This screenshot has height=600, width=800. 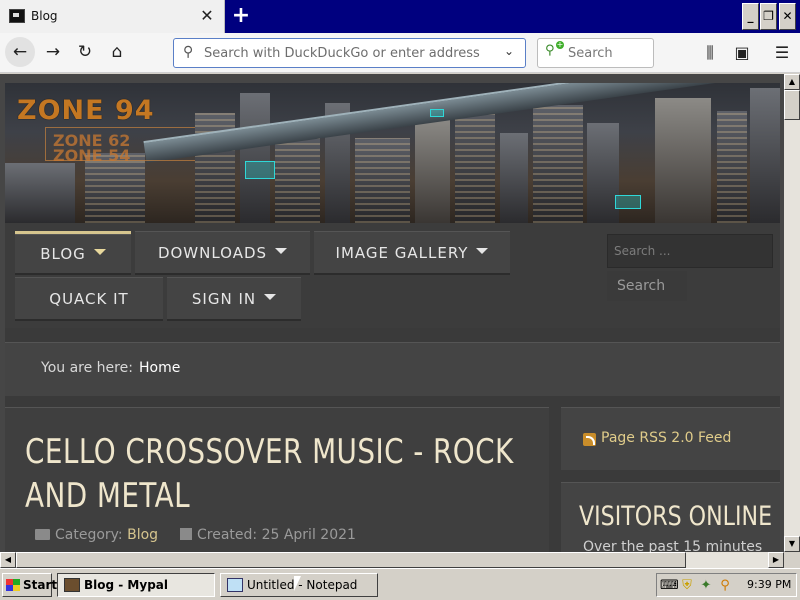 I want to click on horizontal-scrollbar: ◀ ▶, so click(x=392, y=560).